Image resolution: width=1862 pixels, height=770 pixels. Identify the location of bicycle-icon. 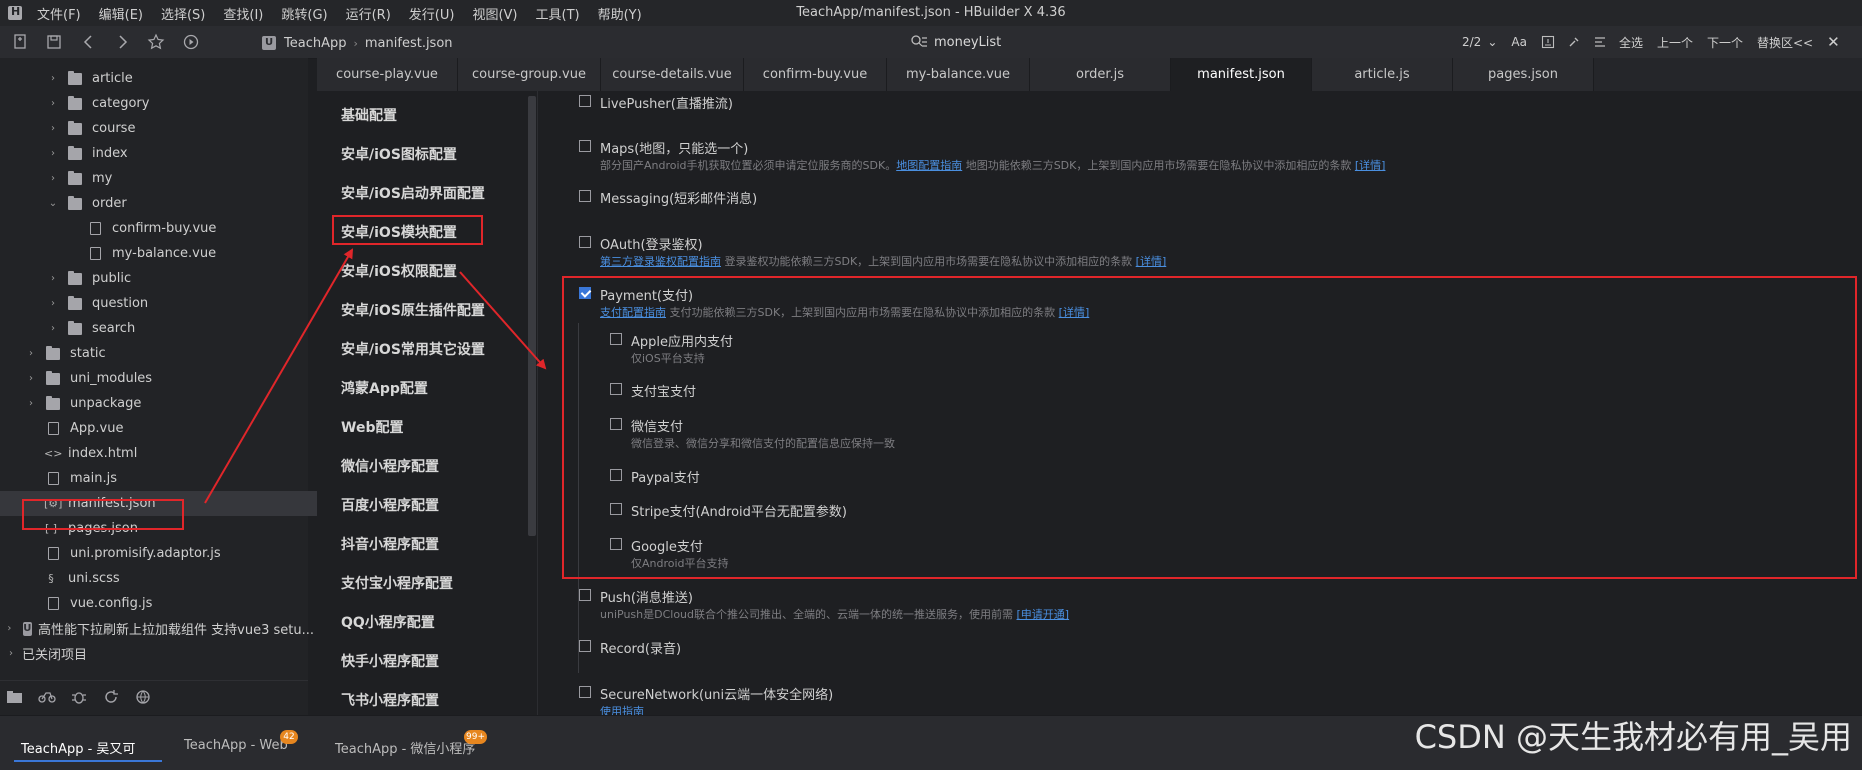
(47, 697).